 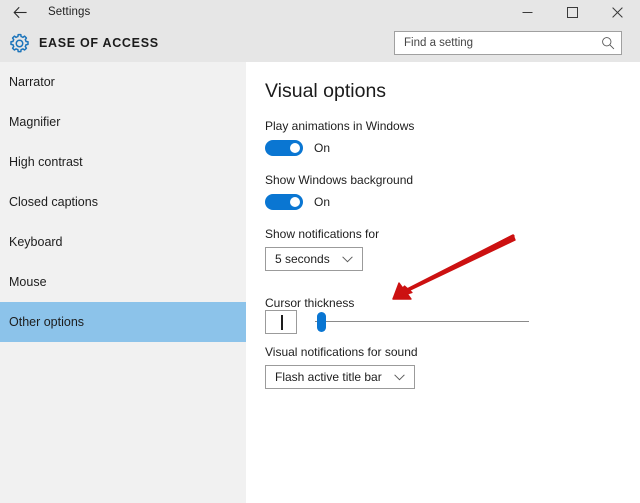 I want to click on sidebar-item-label: Magnifier, so click(x=35, y=122).